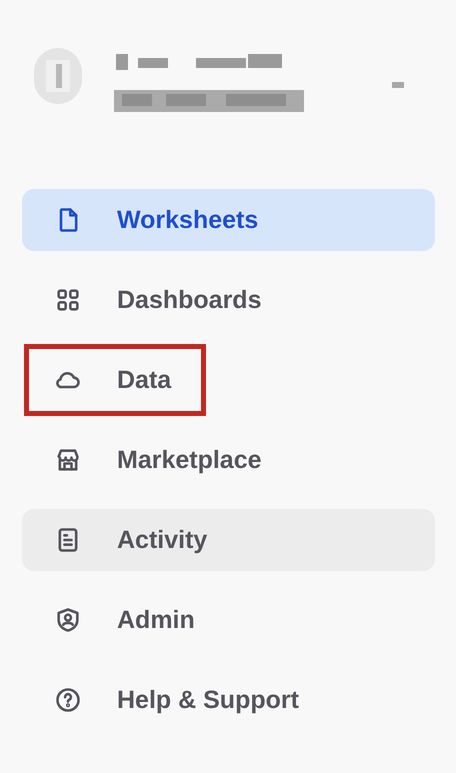  Describe the element at coordinates (228, 700) in the screenshot. I see `nav-item: Help & Support` at that location.